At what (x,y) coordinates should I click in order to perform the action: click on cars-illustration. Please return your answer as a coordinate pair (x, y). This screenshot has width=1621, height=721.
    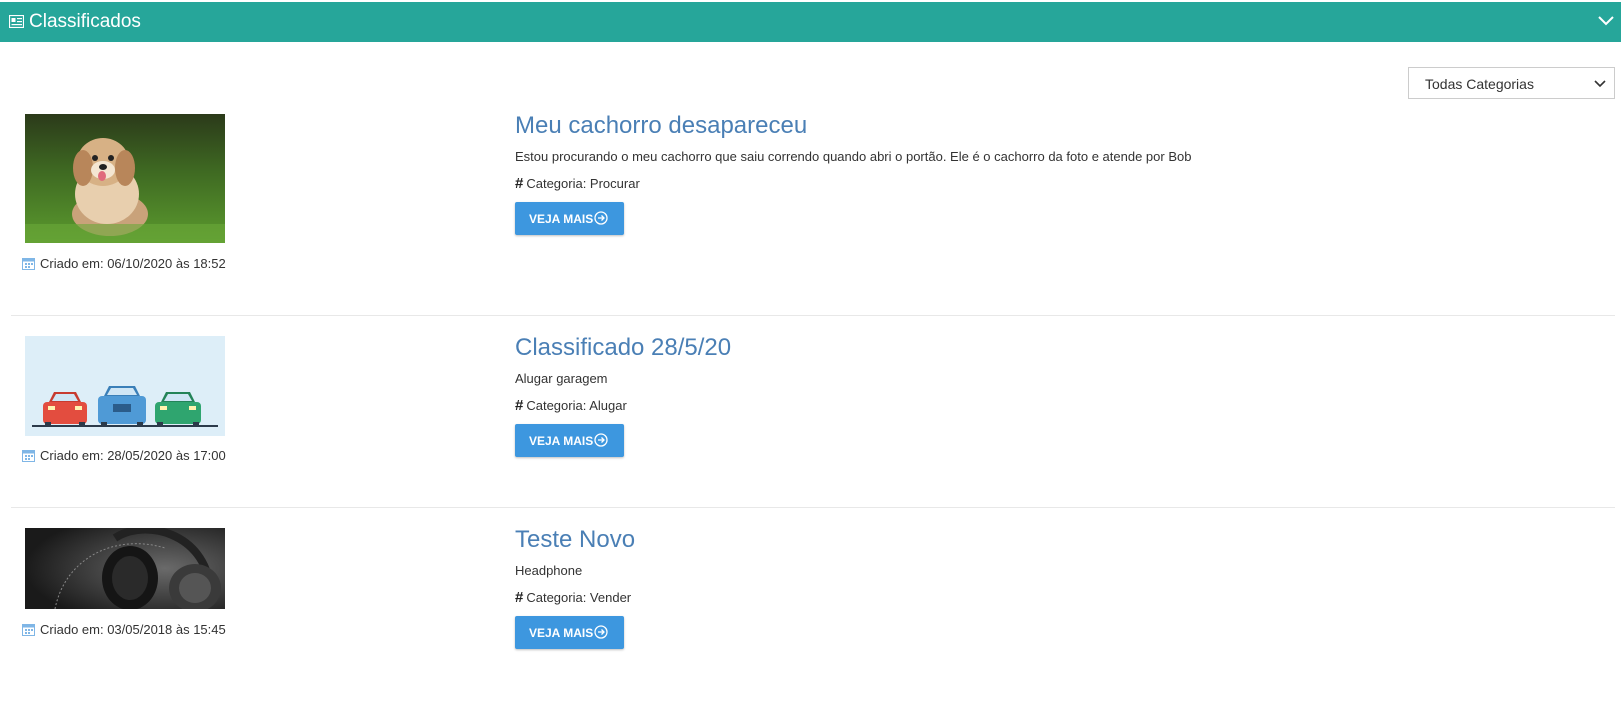
    Looking at the image, I should click on (125, 386).